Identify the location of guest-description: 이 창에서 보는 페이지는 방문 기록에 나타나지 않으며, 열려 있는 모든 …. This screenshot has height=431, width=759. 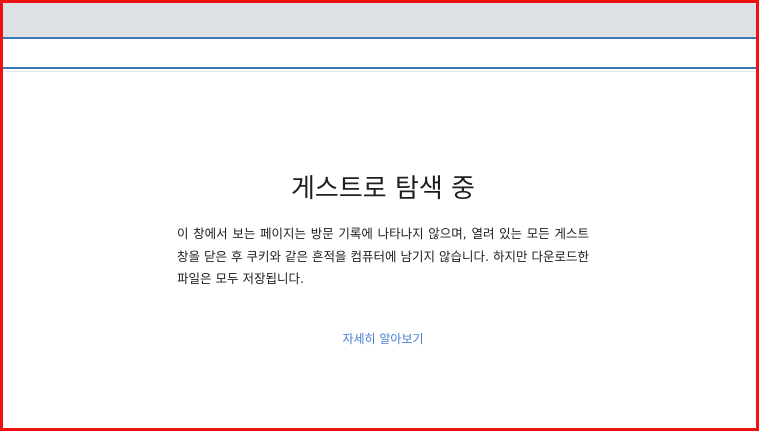
(383, 256).